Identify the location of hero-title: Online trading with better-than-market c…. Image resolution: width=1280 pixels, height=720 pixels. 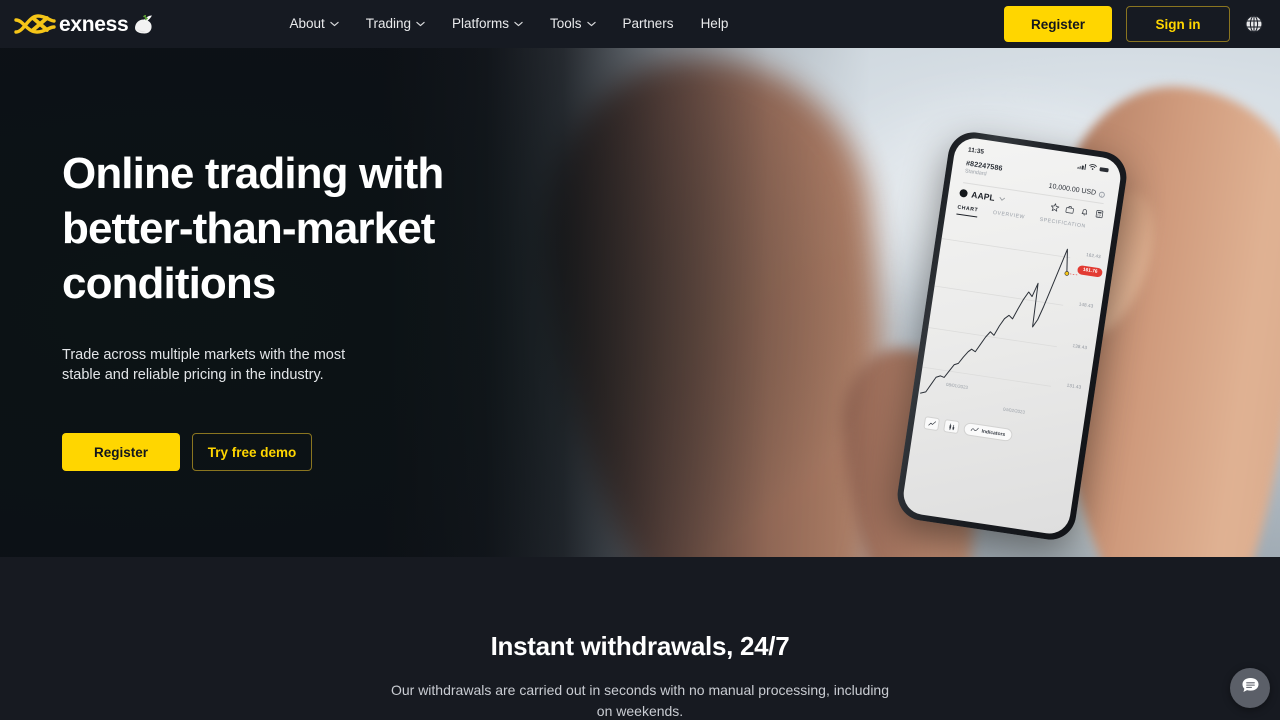
(302, 228).